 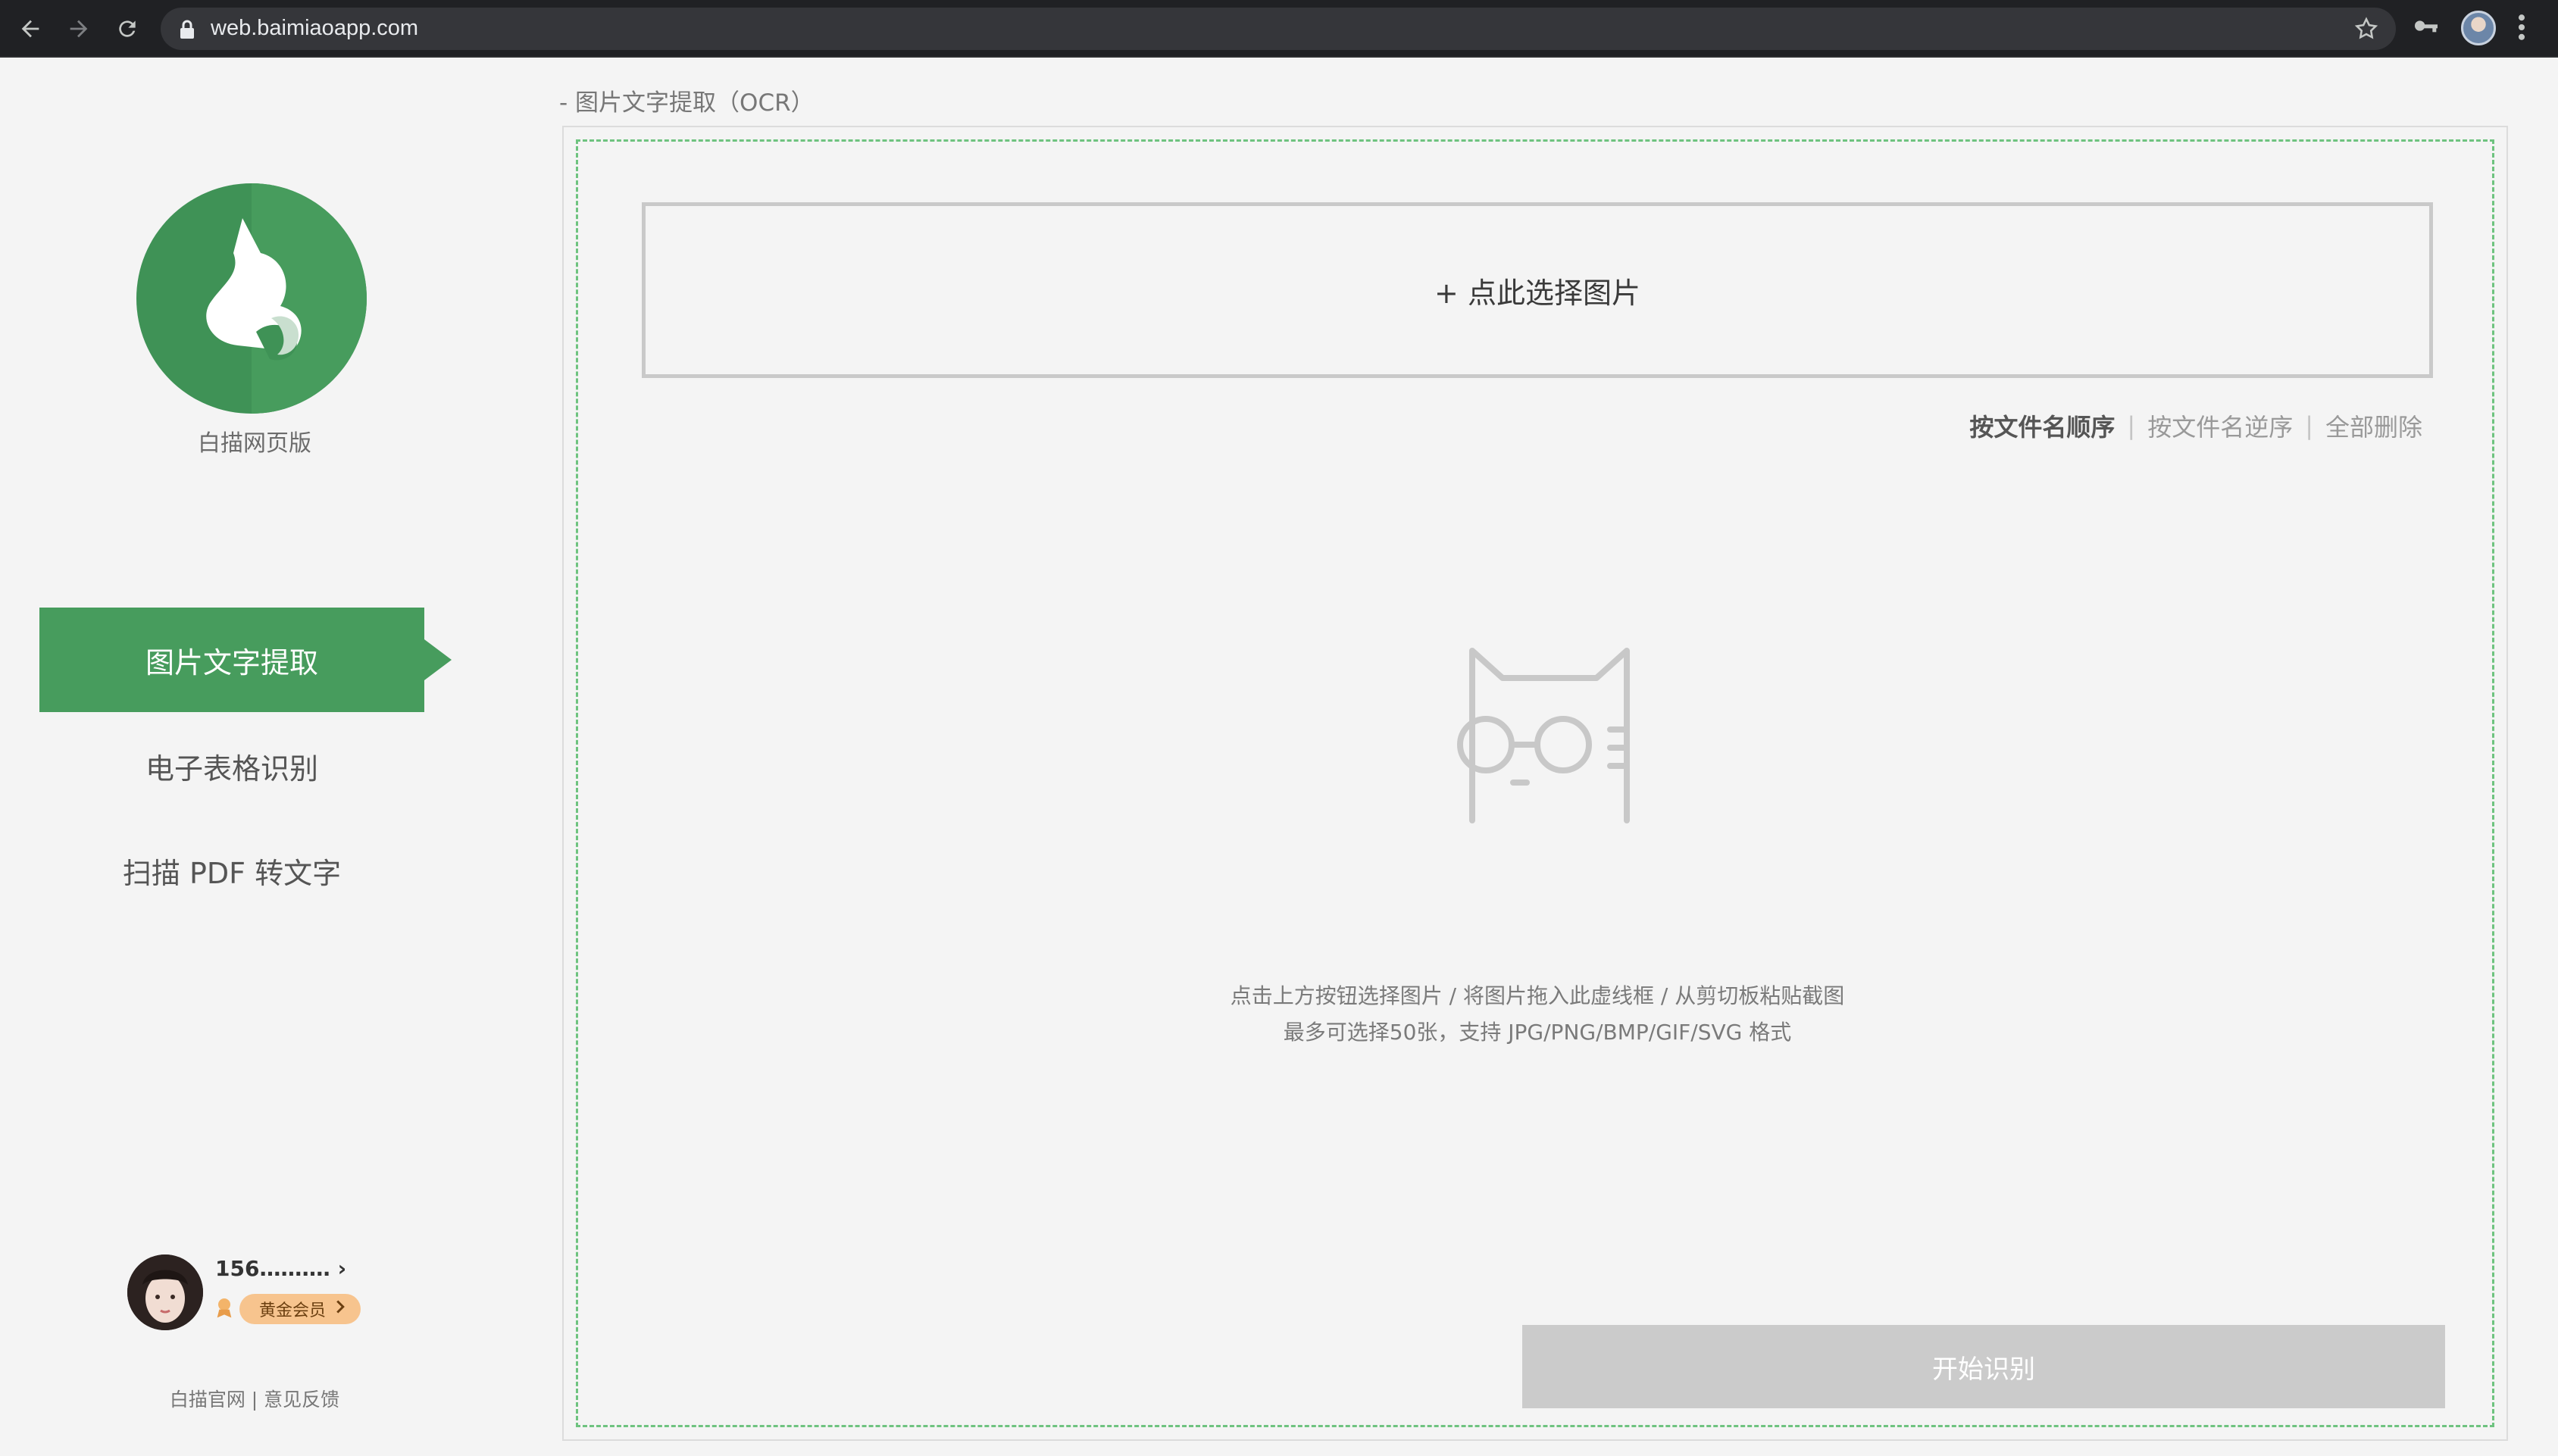 I want to click on nav-item-label: 电子表格识别, so click(x=231, y=768).